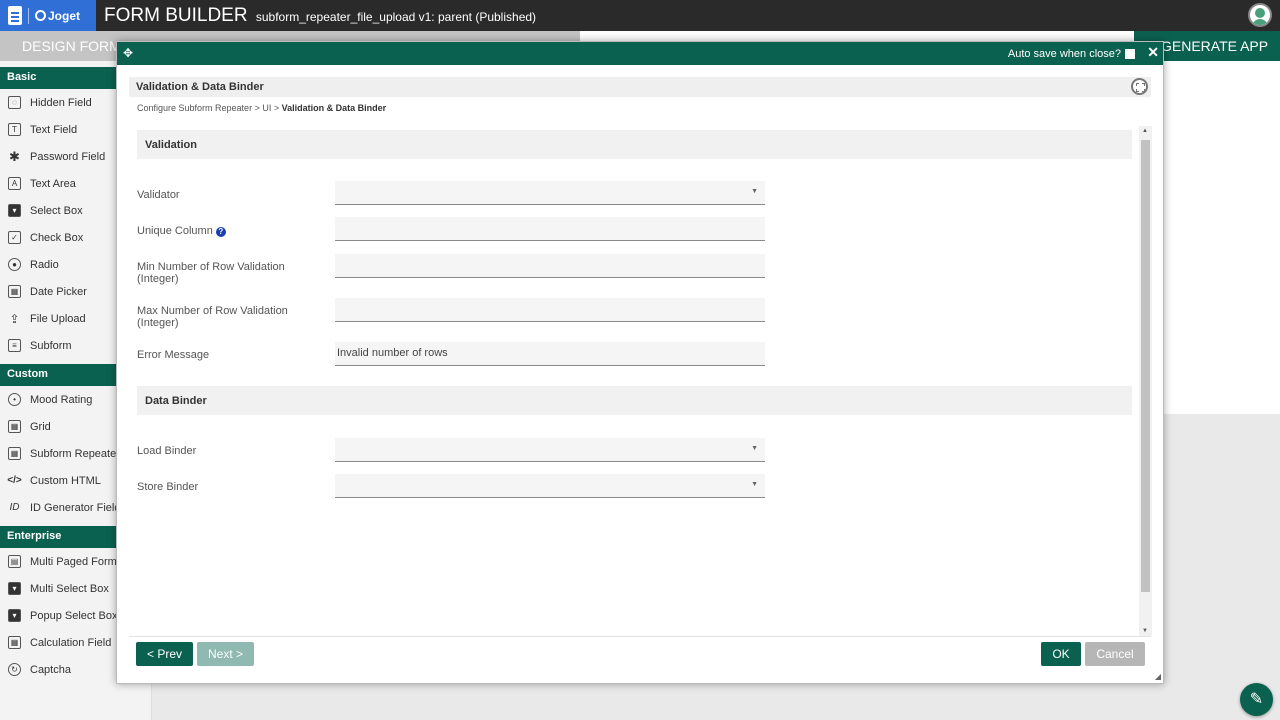  I want to click on calendar-icon: ▦, so click(14, 291).